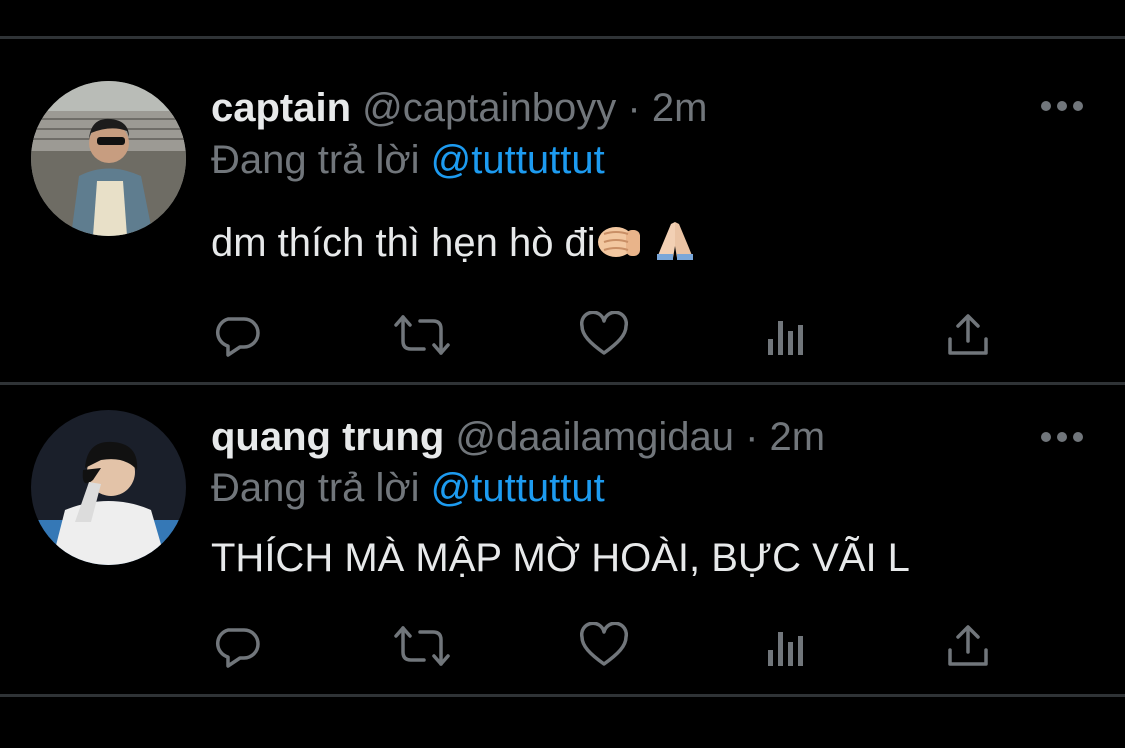 The width and height of the screenshot is (1125, 748). What do you see at coordinates (281, 108) in the screenshot?
I see `display-name: captain` at bounding box center [281, 108].